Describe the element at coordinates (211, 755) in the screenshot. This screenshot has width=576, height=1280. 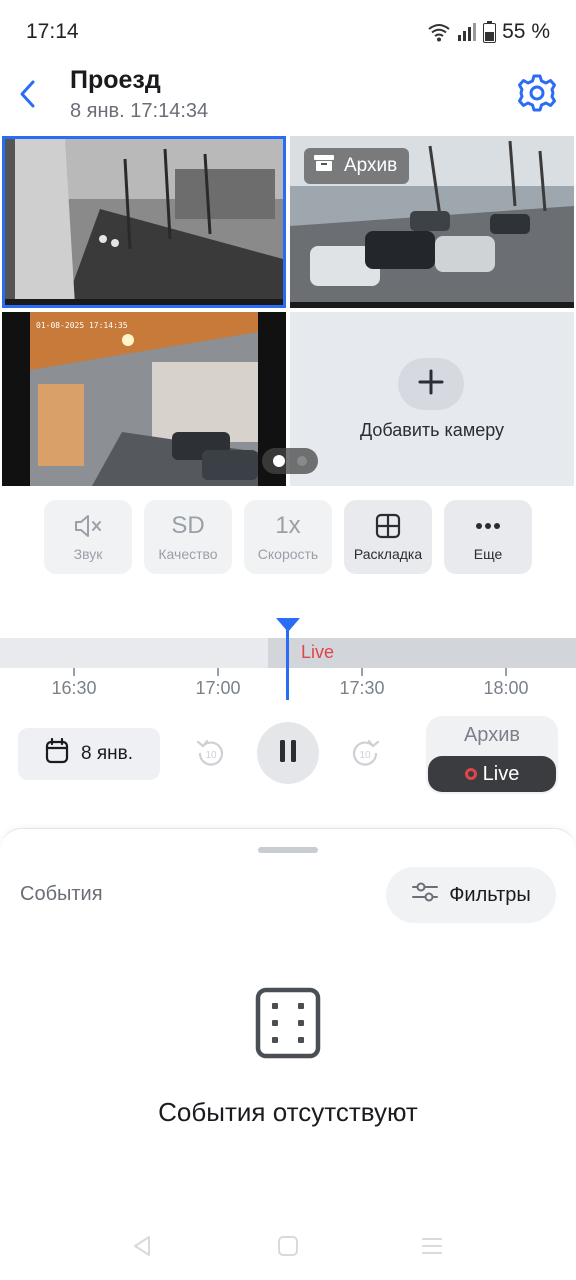
I see `rewind-seconds: 10` at that location.